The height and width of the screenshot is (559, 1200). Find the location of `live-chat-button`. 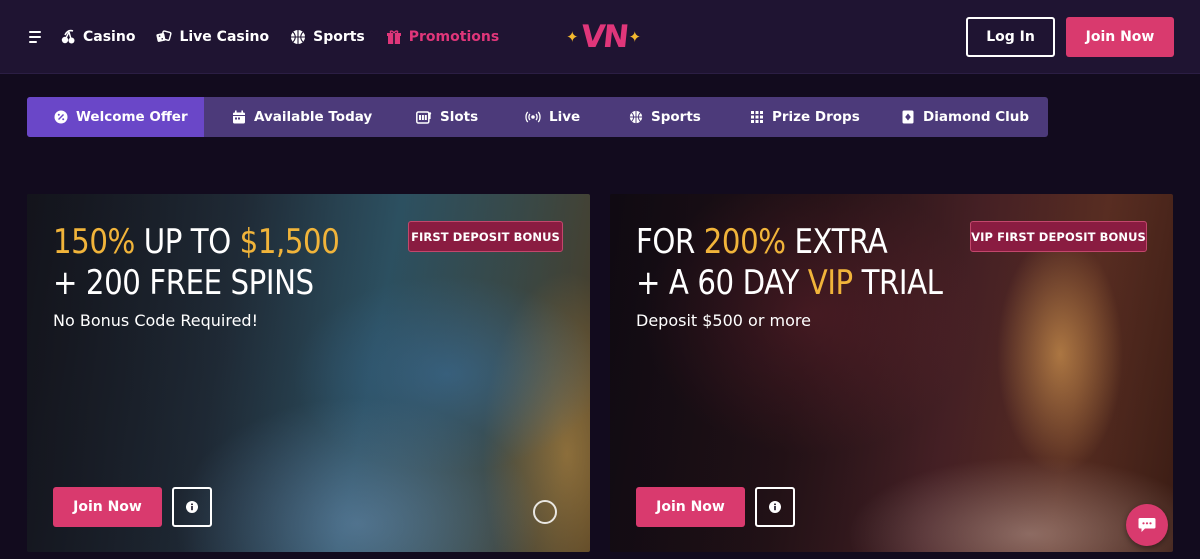

live-chat-button is located at coordinates (1147, 525).